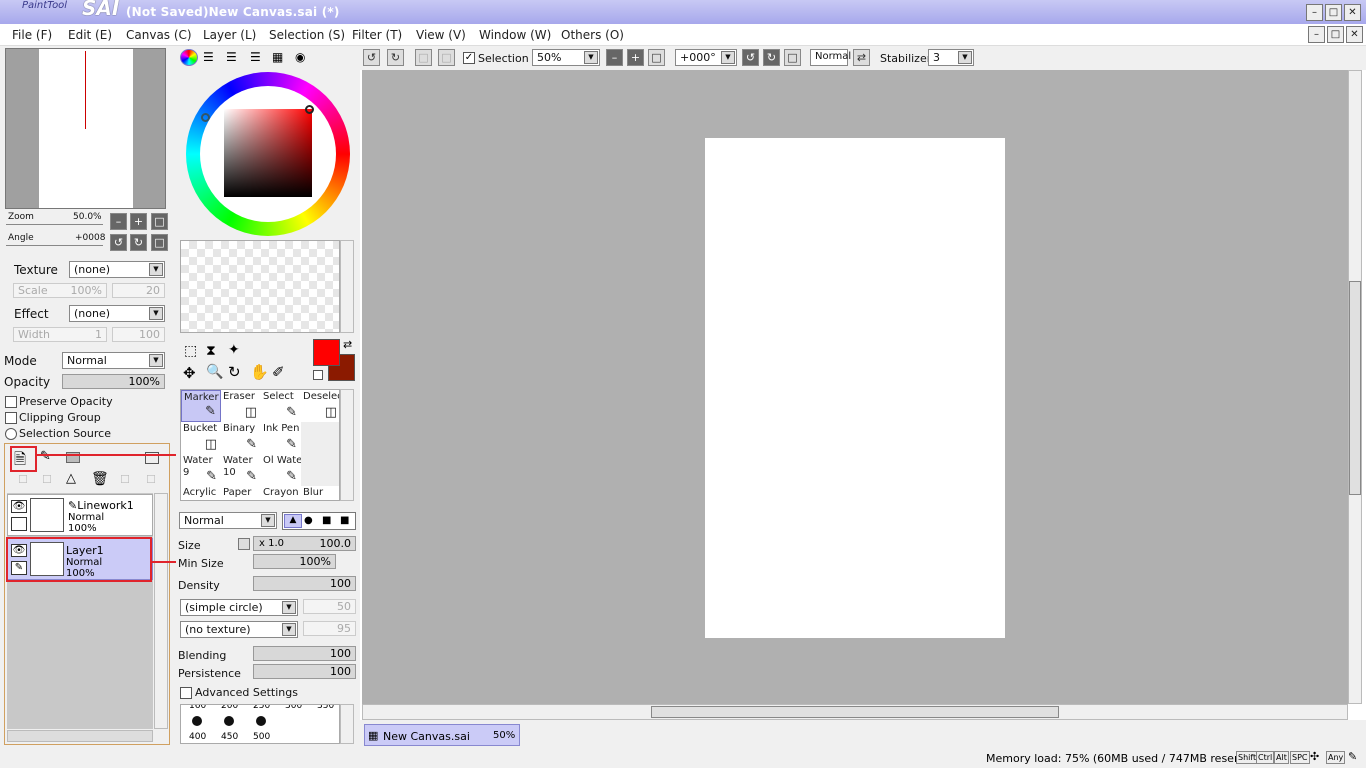  What do you see at coordinates (347, 445) in the screenshot?
I see `tool-scrollbar` at bounding box center [347, 445].